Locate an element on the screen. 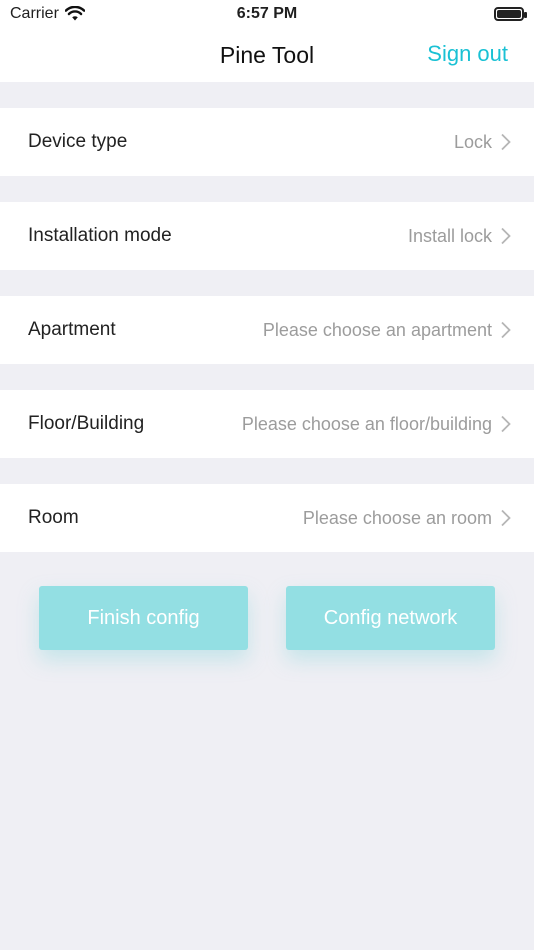 Image resolution: width=534 pixels, height=950 pixels. config-network-button: Config network is located at coordinates (390, 618).